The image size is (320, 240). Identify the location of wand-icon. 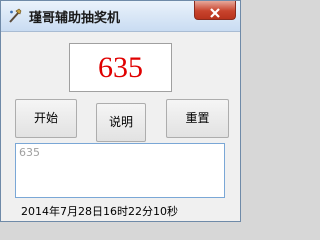
(15, 16).